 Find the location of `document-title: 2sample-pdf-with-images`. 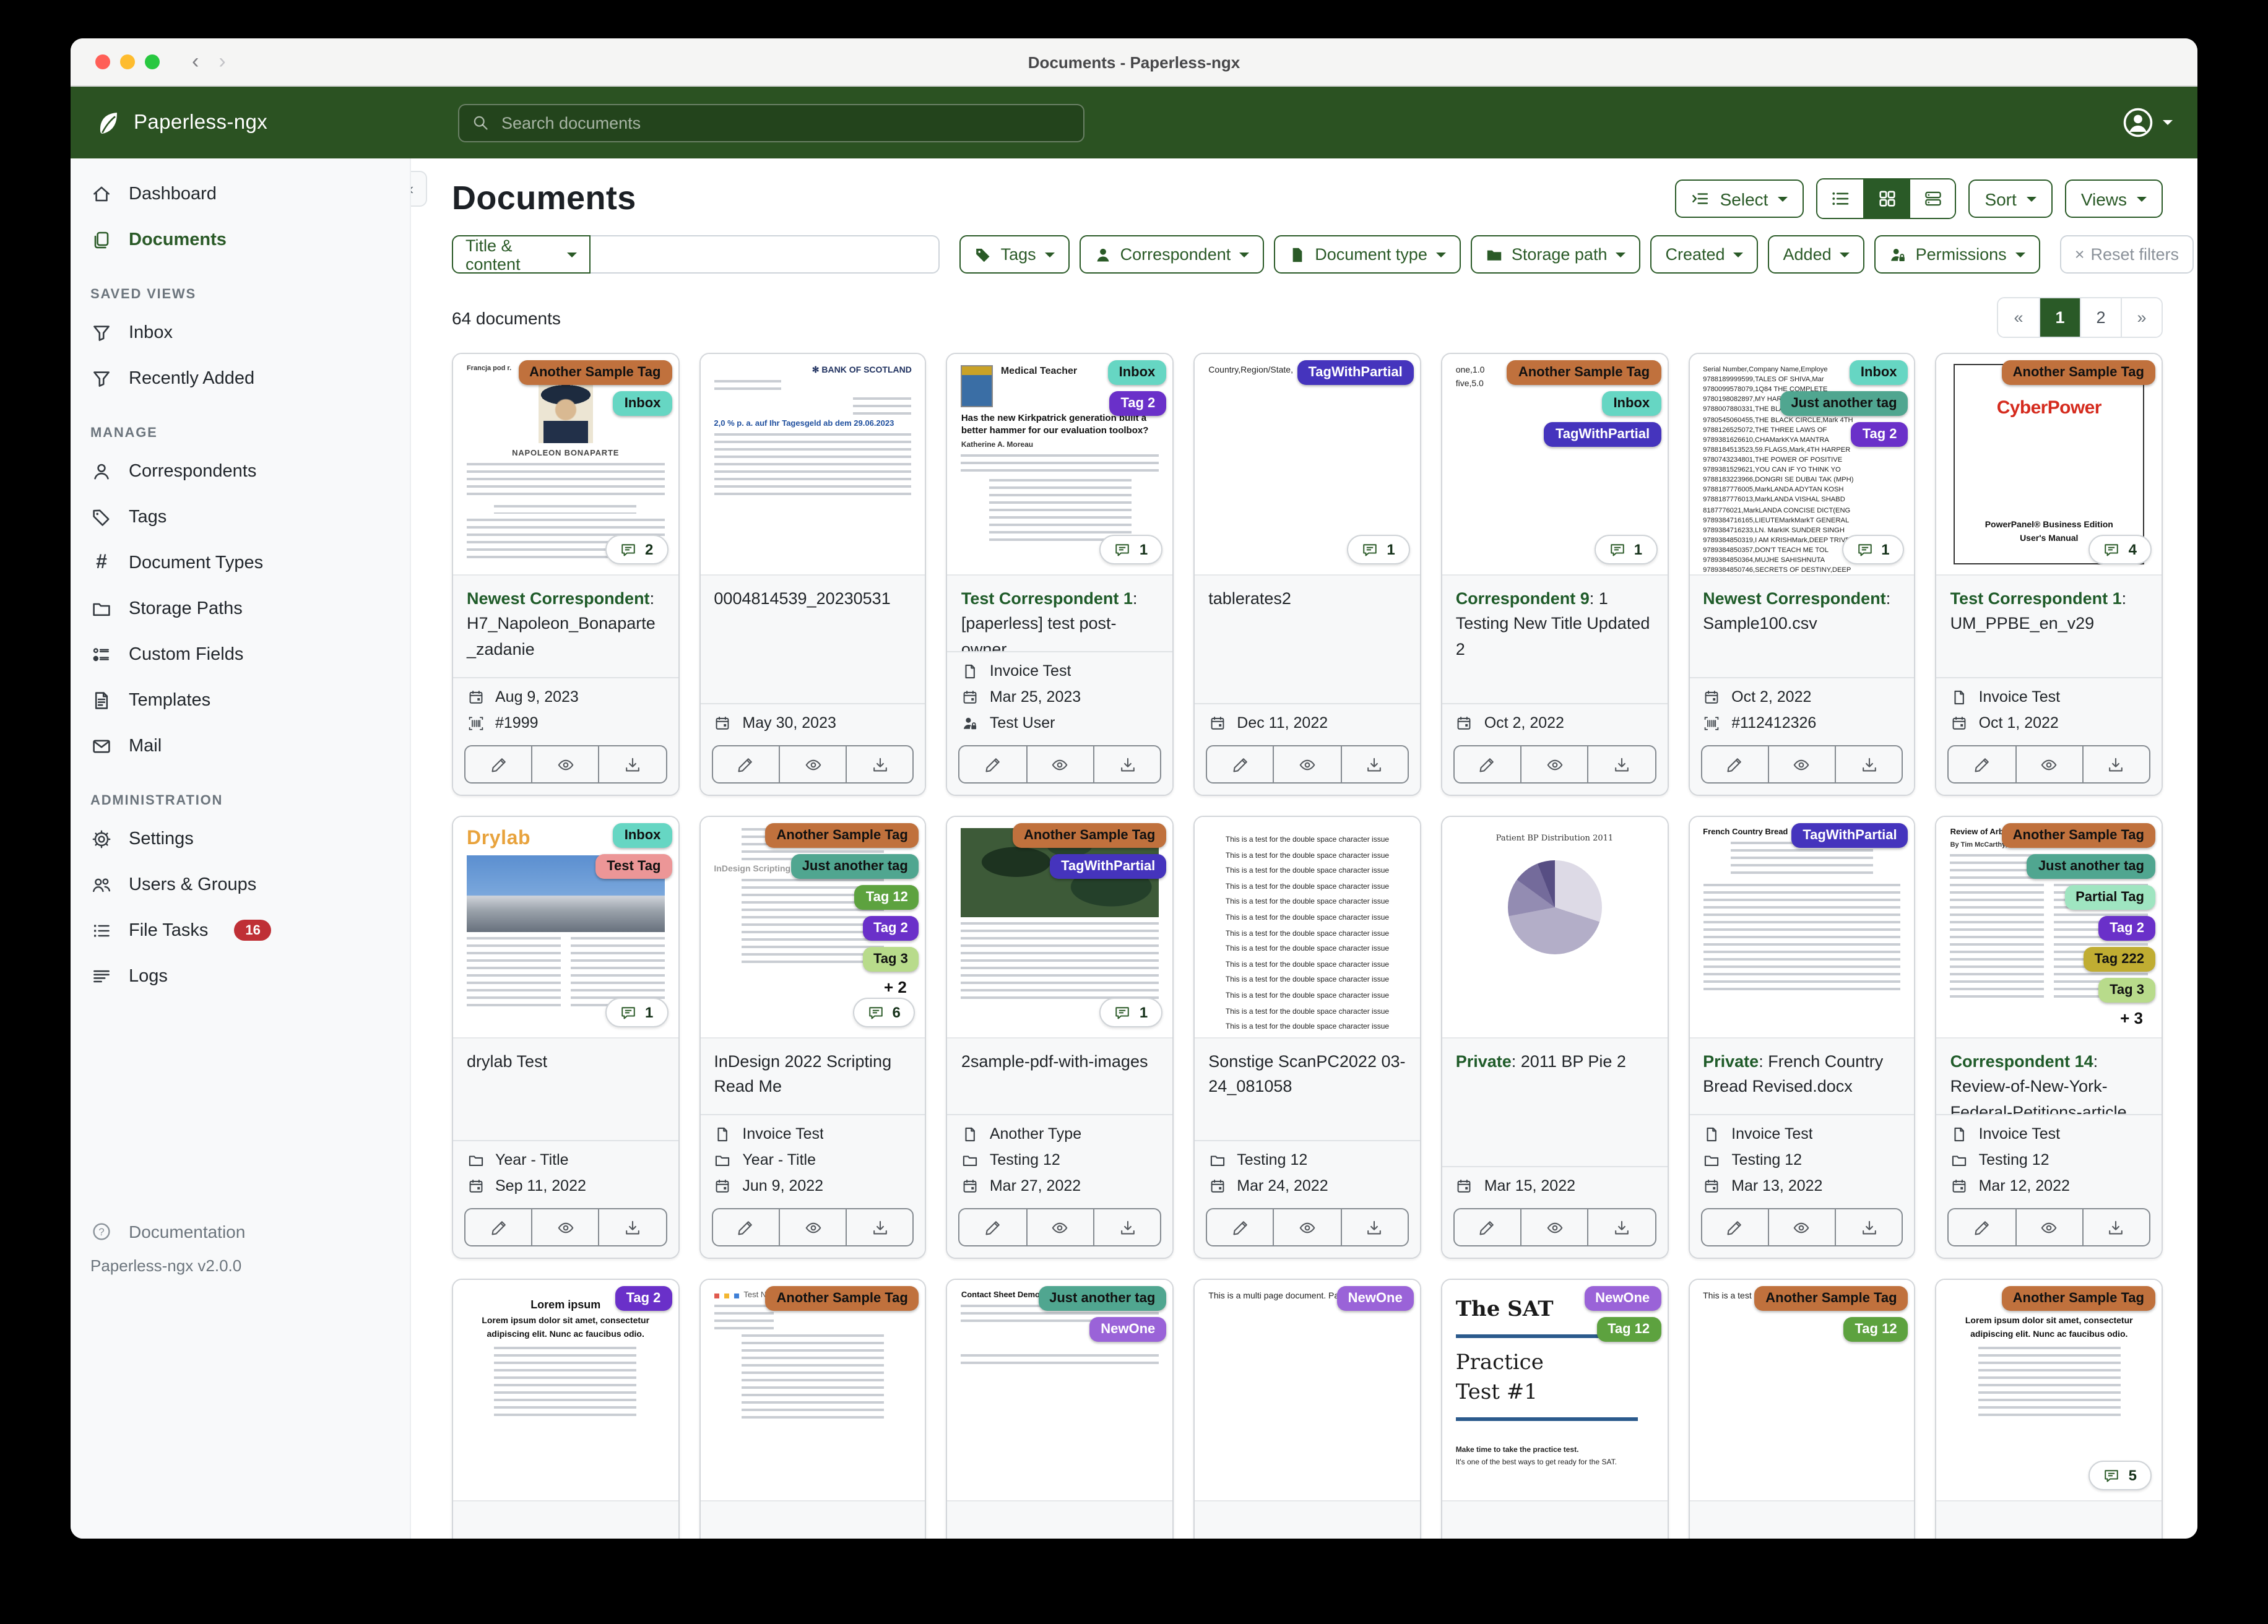

document-title: 2sample-pdf-with-images is located at coordinates (1060, 1075).